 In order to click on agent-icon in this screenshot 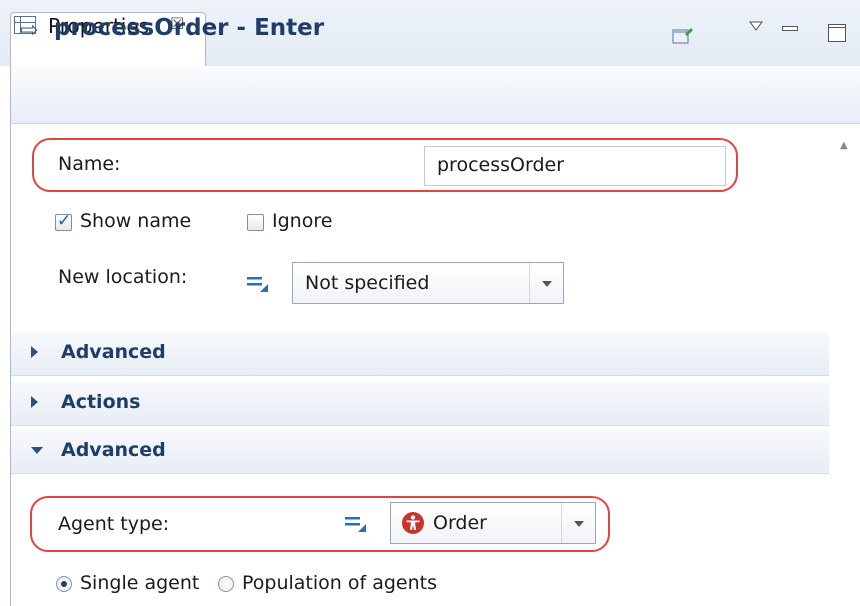, I will do `click(413, 523)`.